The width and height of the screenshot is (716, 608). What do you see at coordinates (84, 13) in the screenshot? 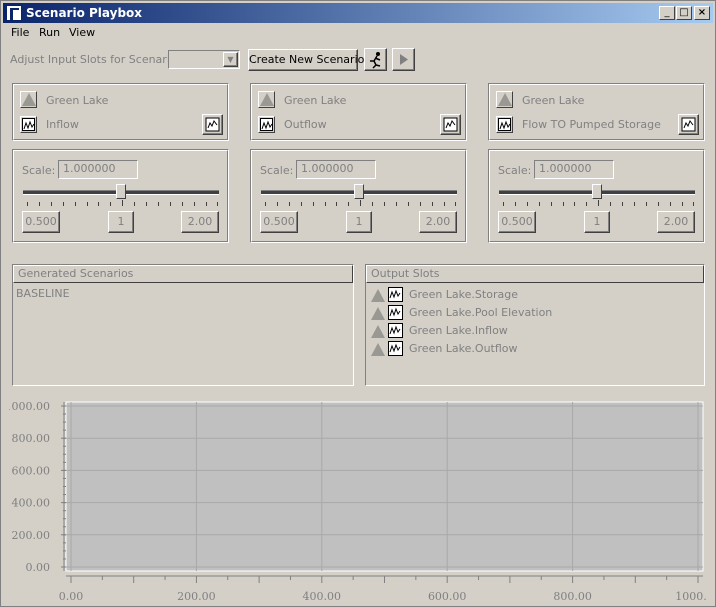
I see `window-title: Scenario Playbox` at bounding box center [84, 13].